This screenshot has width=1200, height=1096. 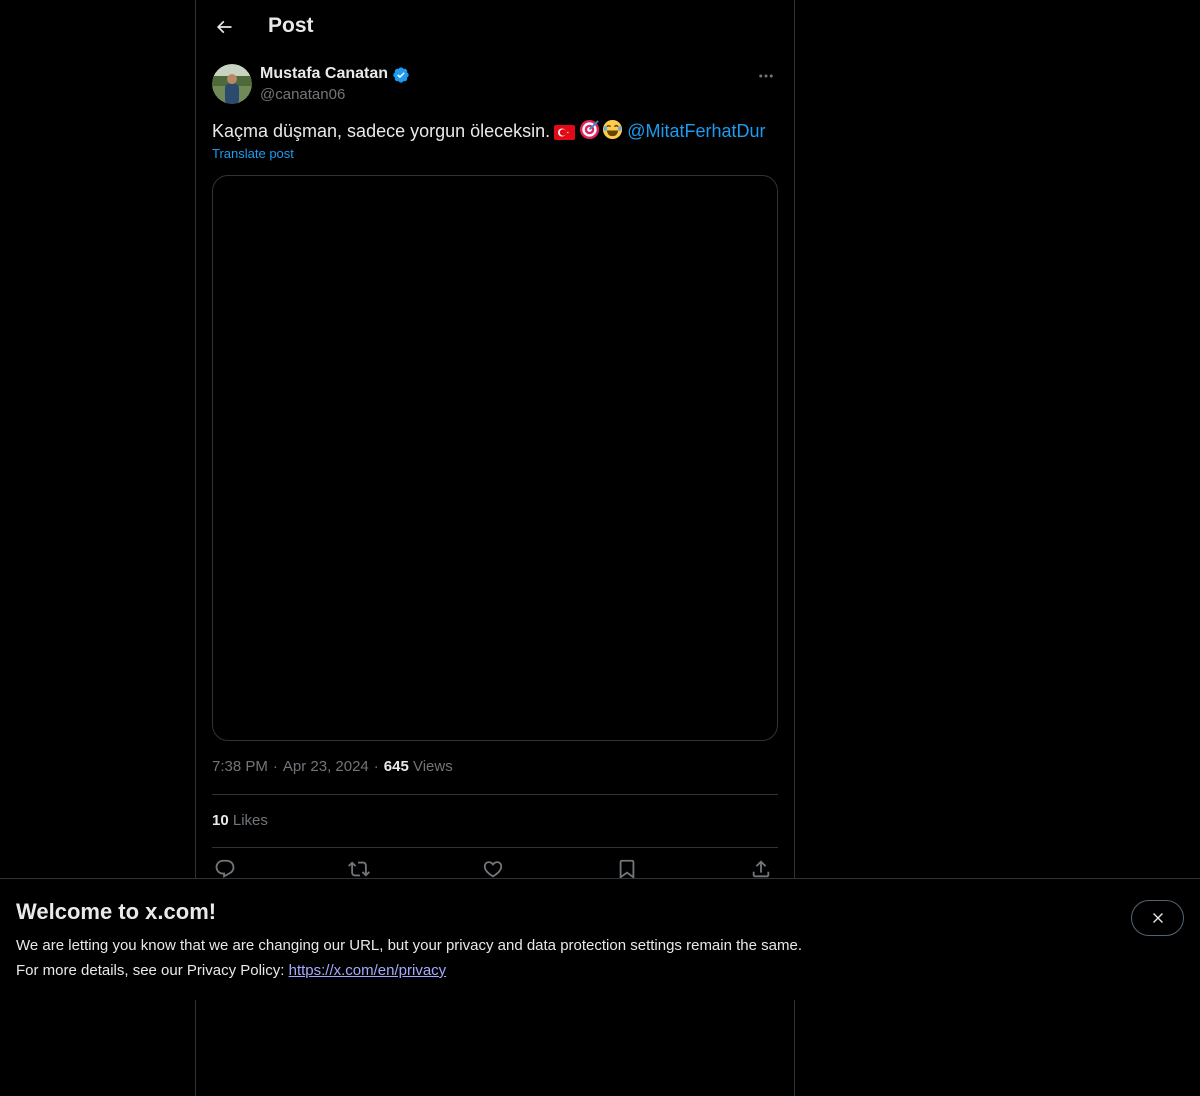 I want to click on laughing-emoji-icon, so click(x=612, y=132).